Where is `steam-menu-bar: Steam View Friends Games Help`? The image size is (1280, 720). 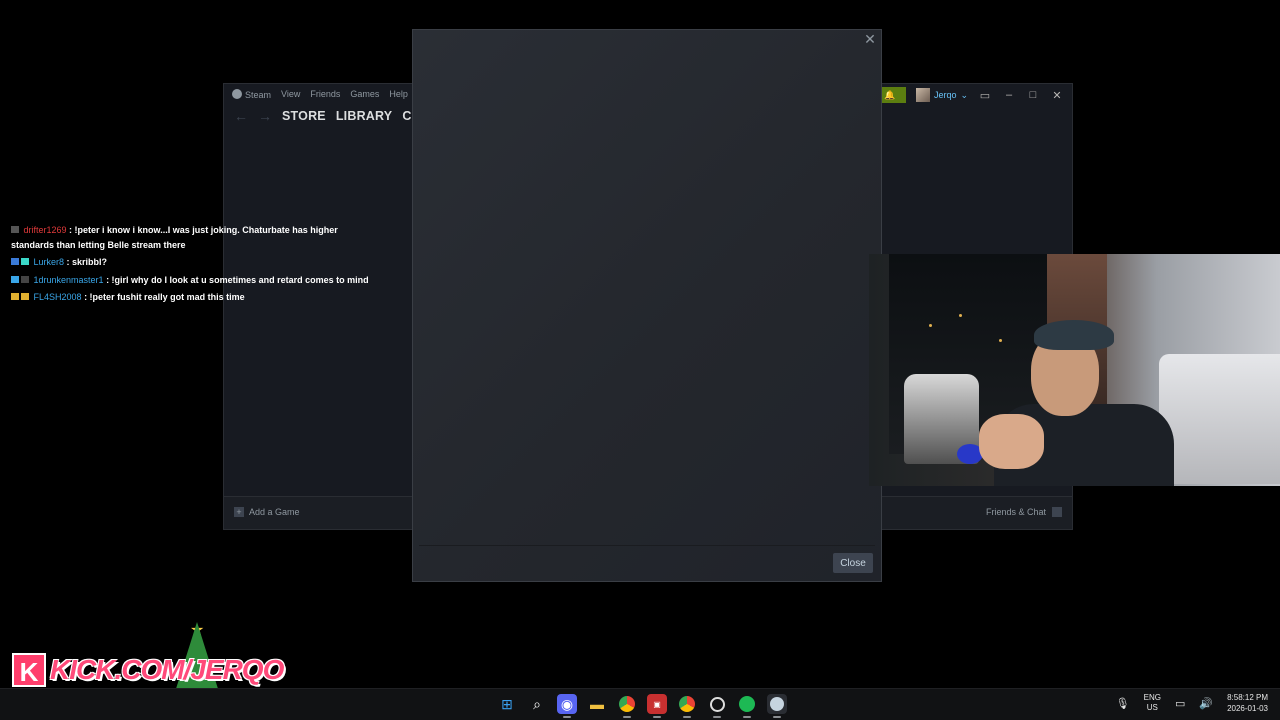 steam-menu-bar: Steam View Friends Games Help is located at coordinates (320, 94).